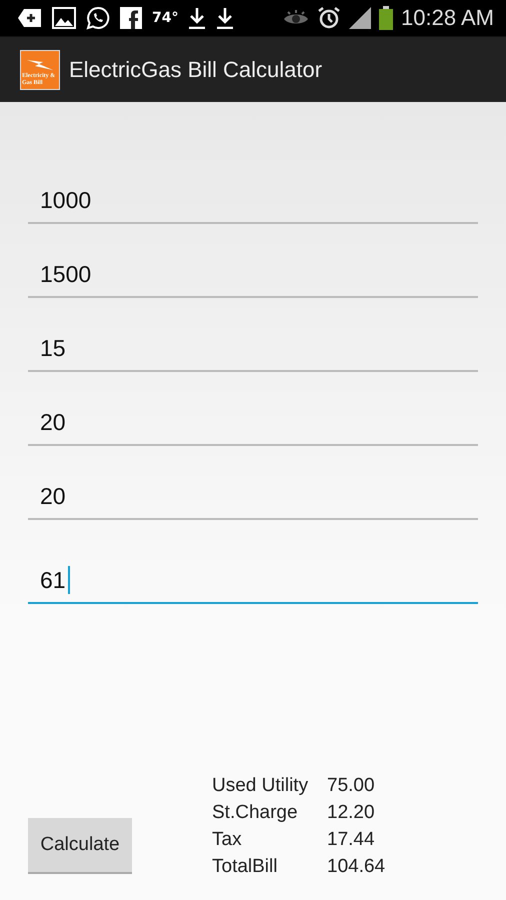 This screenshot has width=506, height=900. Describe the element at coordinates (351, 813) in the screenshot. I see `result-value: 12.20` at that location.